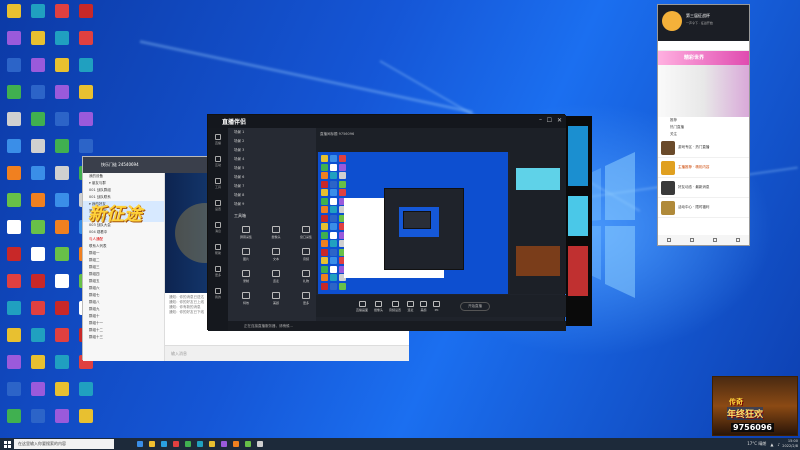 This screenshot has height=450, width=800. What do you see at coordinates (123, 302) in the screenshot?
I see `chat-list-item: 群组八` at bounding box center [123, 302].